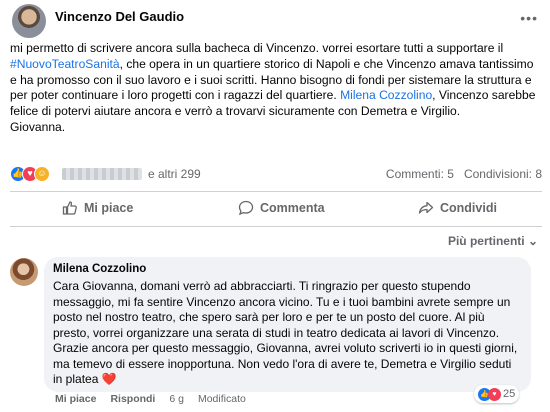  I want to click on comment-reaction-count: 25, so click(509, 394).